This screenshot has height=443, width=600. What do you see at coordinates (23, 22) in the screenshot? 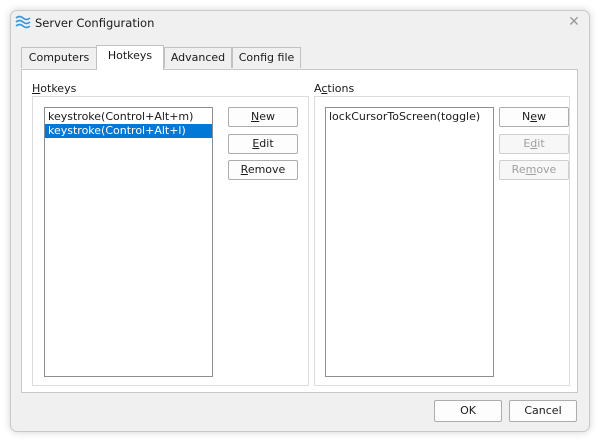
I see `app-waves-icon` at bounding box center [23, 22].